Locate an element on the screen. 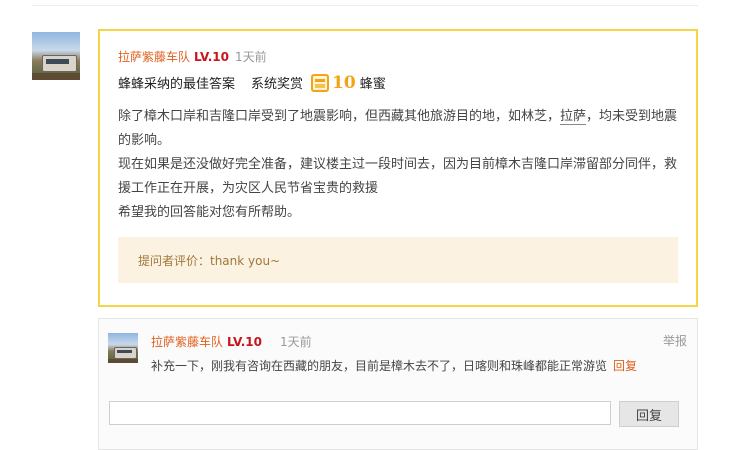 The width and height of the screenshot is (734, 450). asker-feedback: 提问者评价：thank you~ is located at coordinates (398, 260).